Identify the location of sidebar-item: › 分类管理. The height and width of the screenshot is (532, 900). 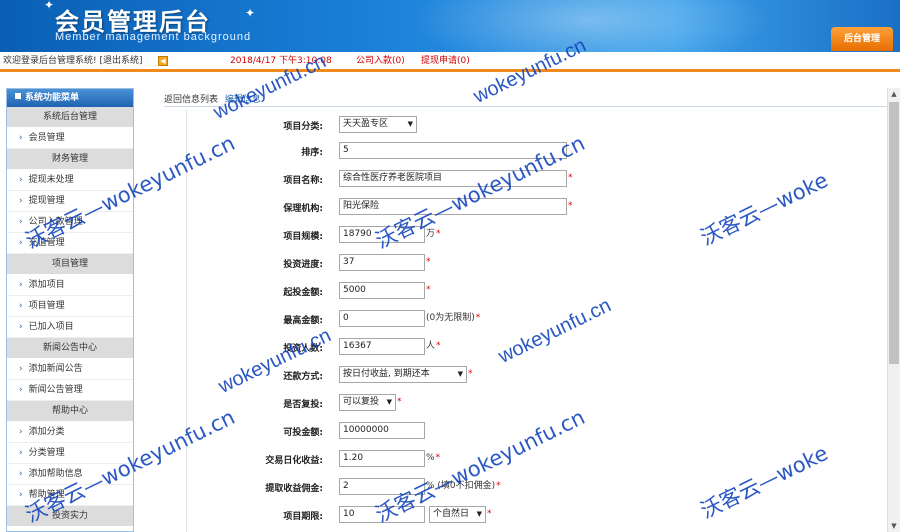
(70, 453).